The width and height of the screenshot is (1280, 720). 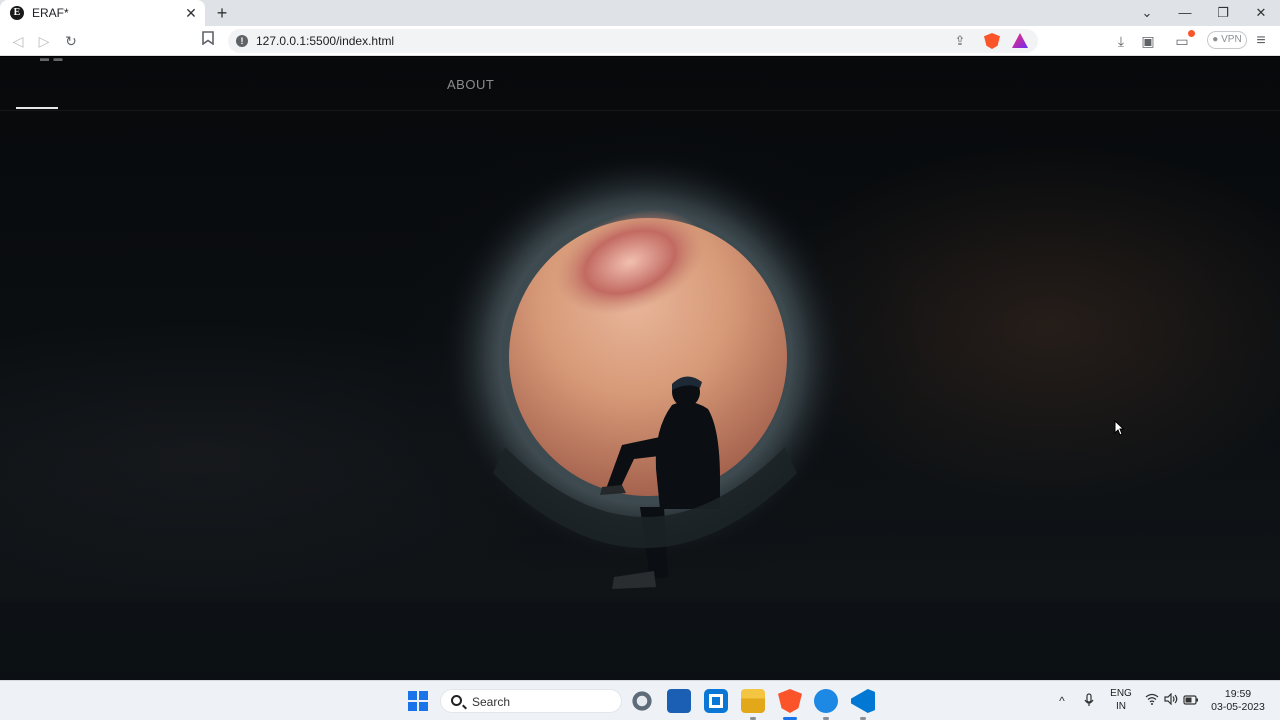 I want to click on url-text: 127.0.0.1:5500/index.html, so click(x=325, y=41).